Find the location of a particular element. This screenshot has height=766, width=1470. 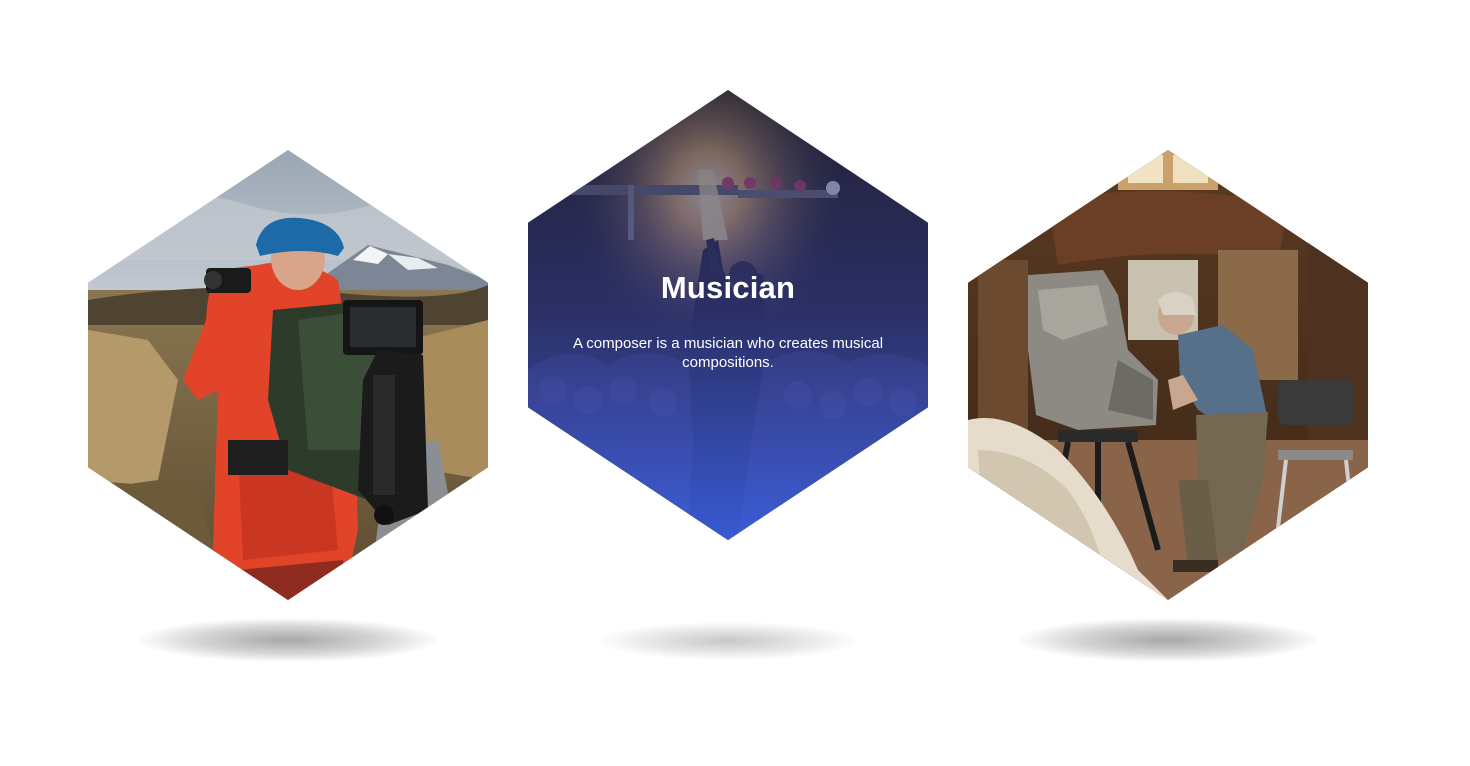

card-title: Musician is located at coordinates (728, 287).